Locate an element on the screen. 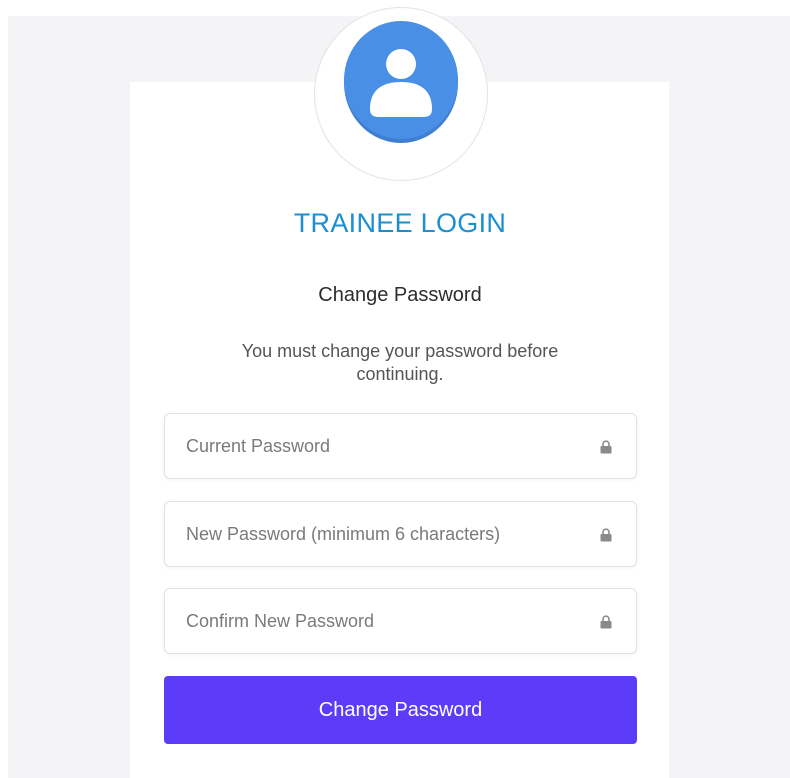  confirm-password-field is located at coordinates (400, 621).